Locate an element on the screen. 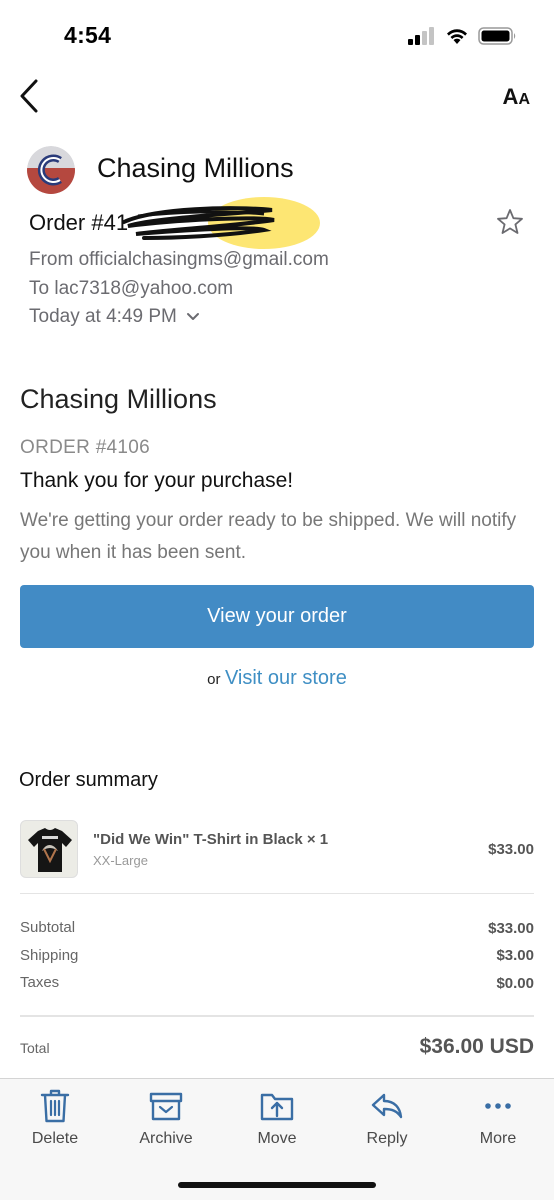  battery-icon is located at coordinates (497, 36).